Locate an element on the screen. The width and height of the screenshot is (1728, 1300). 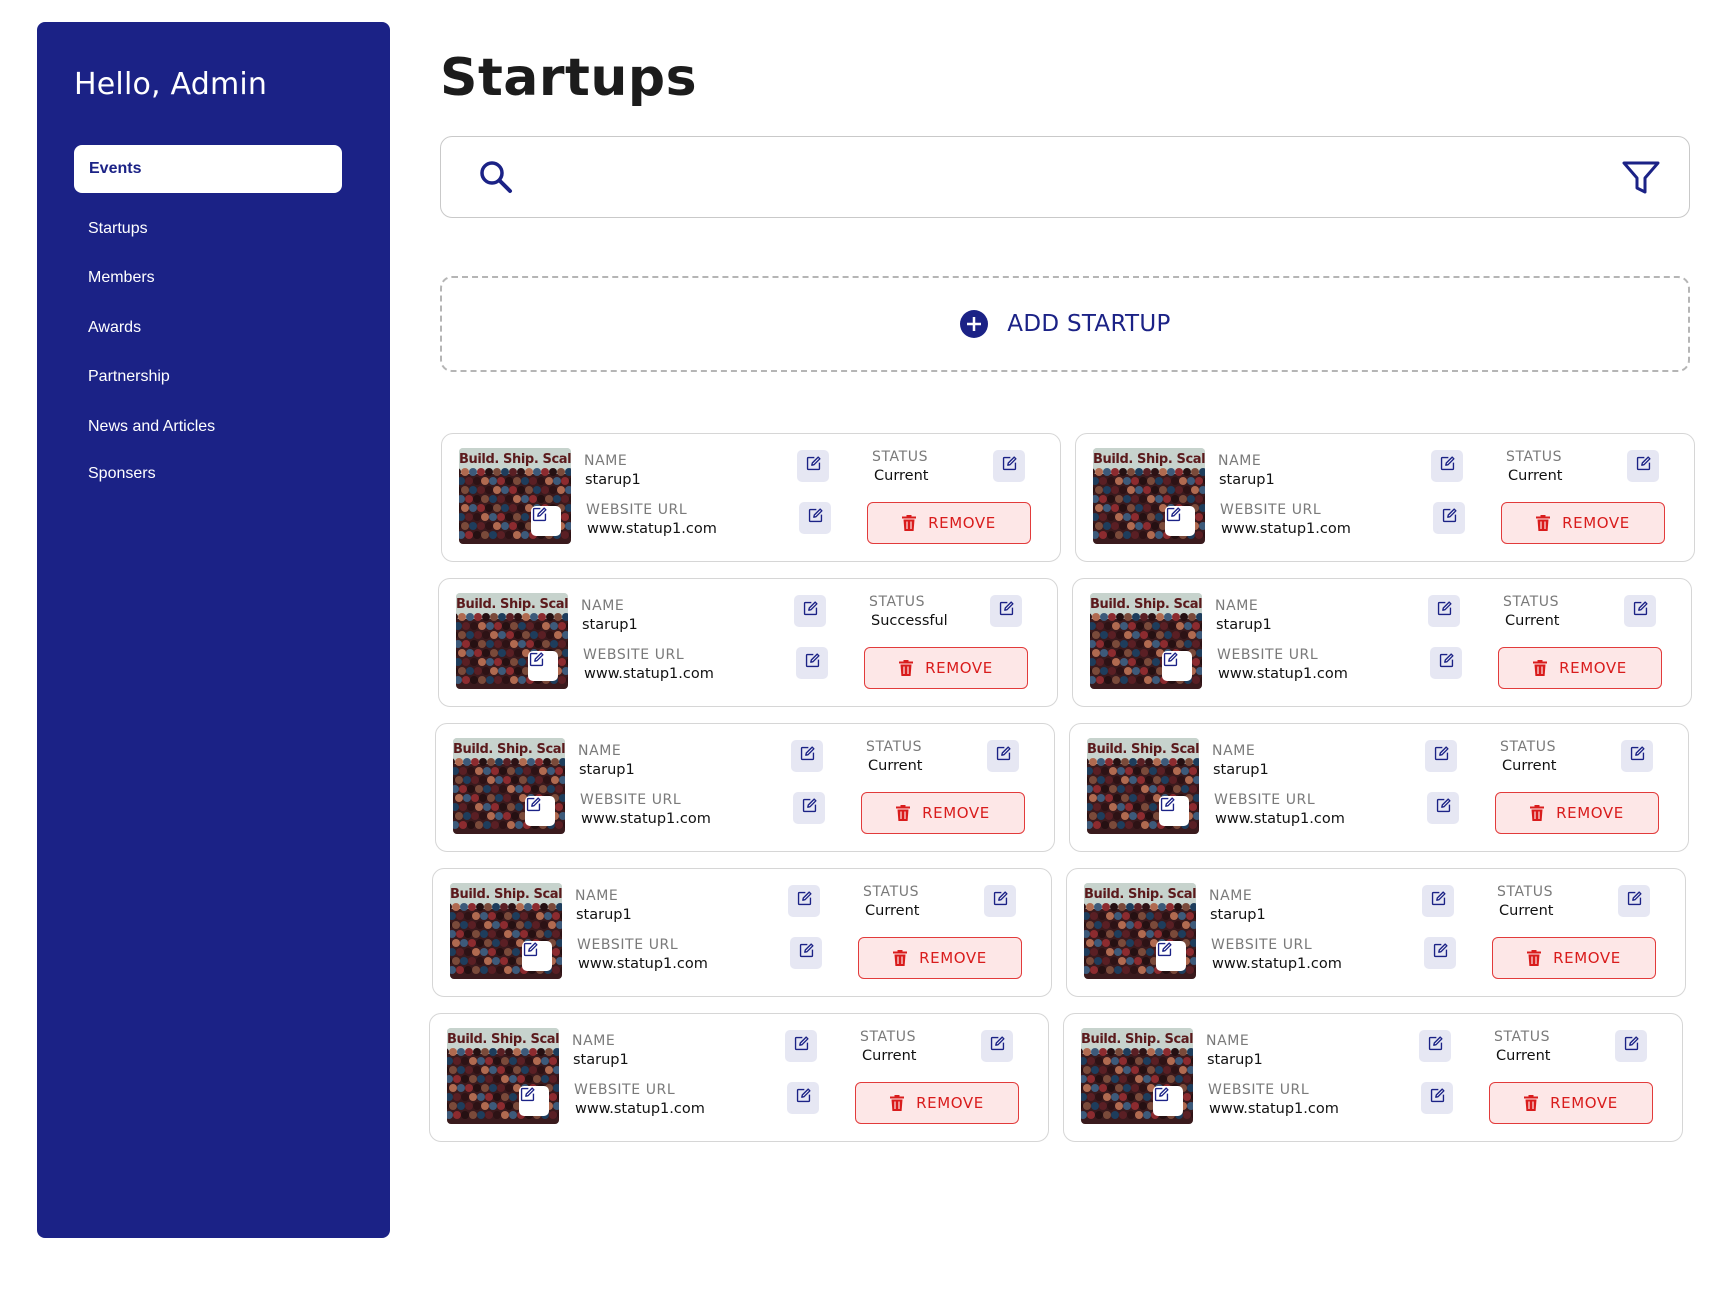
filter-icon is located at coordinates (1641, 178).